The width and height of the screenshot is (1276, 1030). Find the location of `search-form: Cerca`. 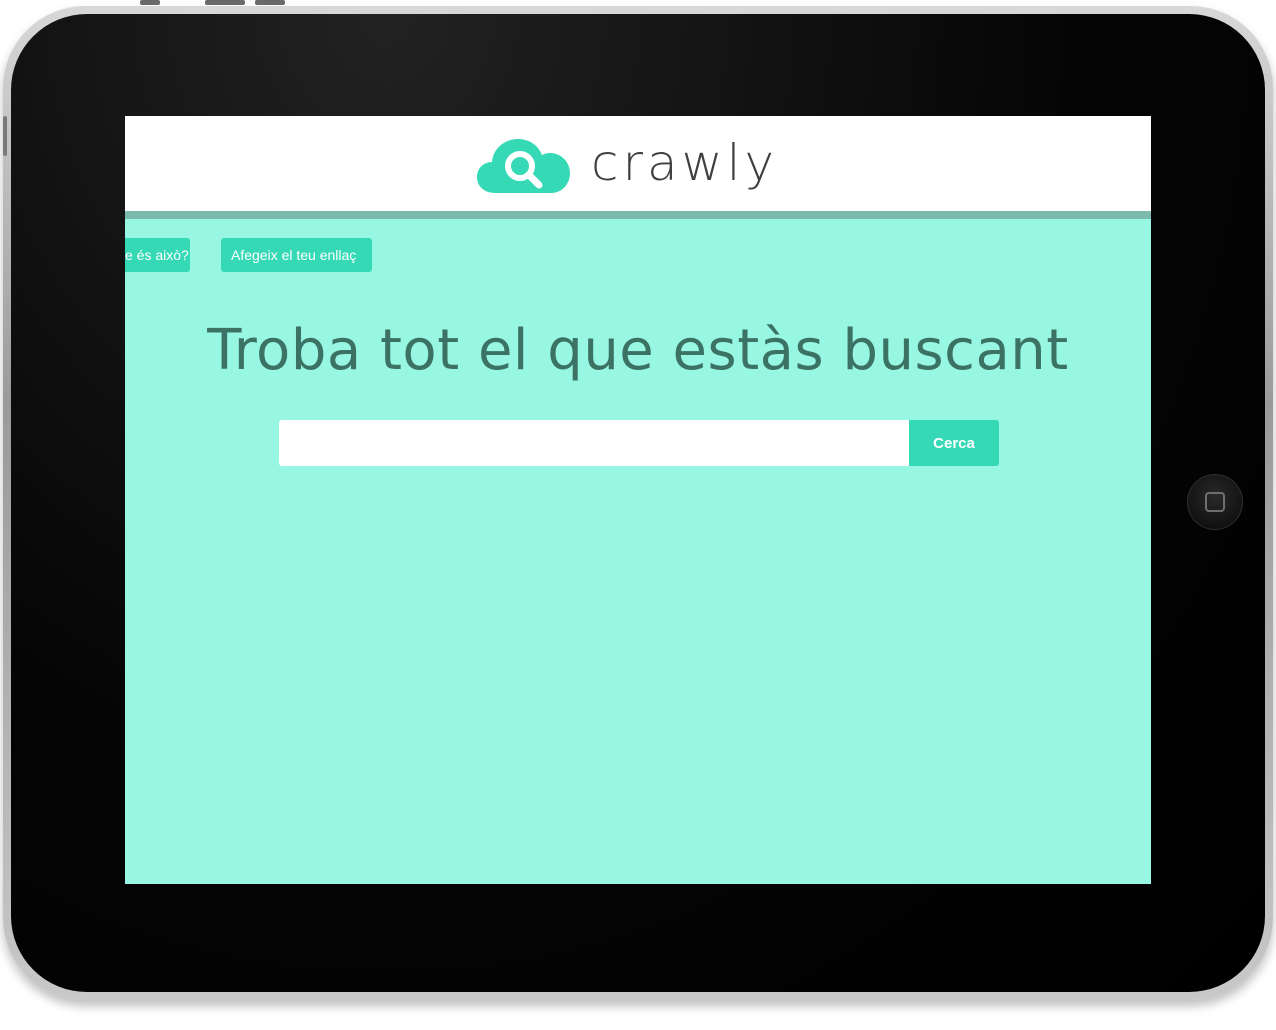

search-form: Cerca is located at coordinates (639, 443).